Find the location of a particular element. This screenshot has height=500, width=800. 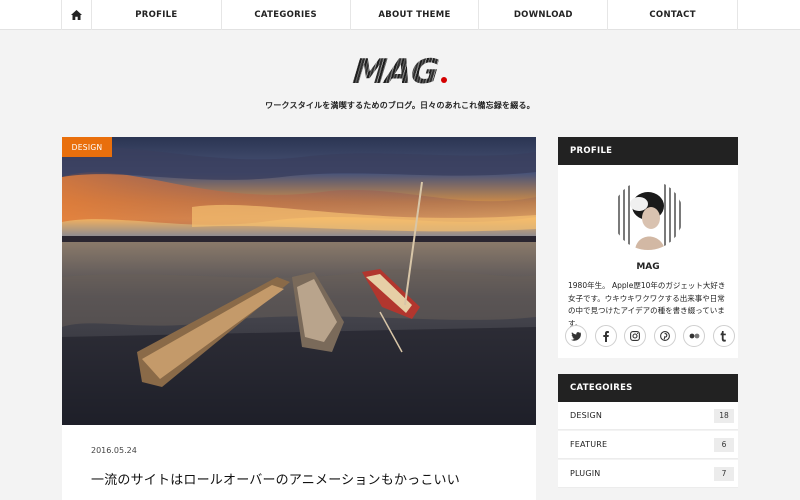

categories-widget-heading: CATEGOIRES is located at coordinates (648, 388).